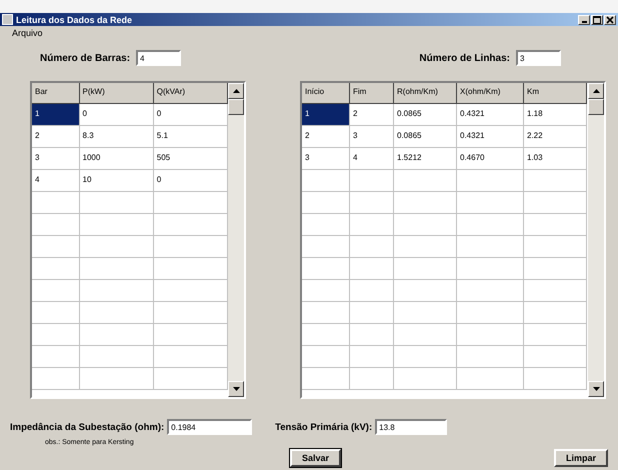  Describe the element at coordinates (75, 19) in the screenshot. I see `window-title: Leitura dos Dados da Rede` at that location.